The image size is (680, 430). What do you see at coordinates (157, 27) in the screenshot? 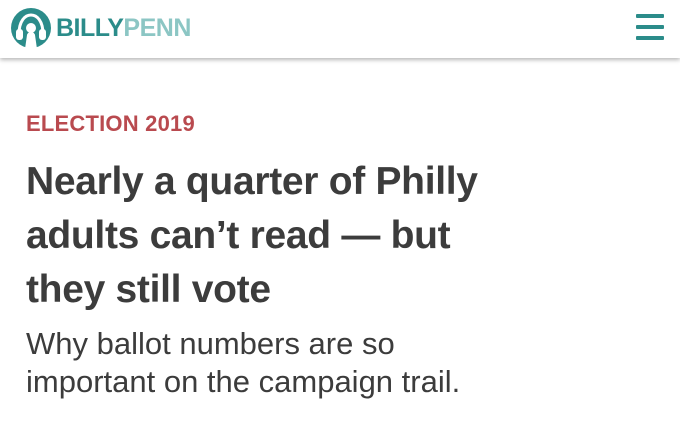
I see `logo-penn-text: PENN` at bounding box center [157, 27].